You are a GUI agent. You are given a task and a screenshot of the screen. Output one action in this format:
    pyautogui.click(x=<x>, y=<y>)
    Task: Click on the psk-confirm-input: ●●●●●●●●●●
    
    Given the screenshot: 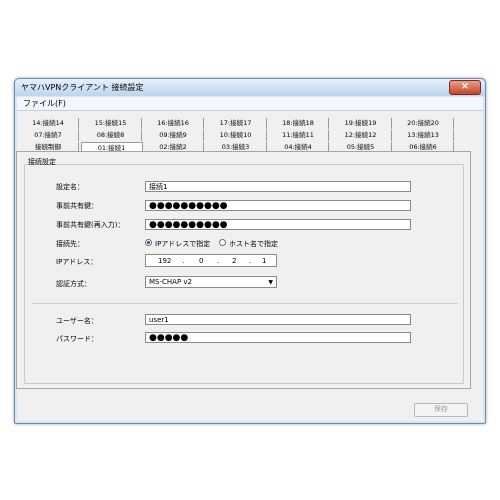 What is the action you would take?
    pyautogui.click(x=278, y=224)
    